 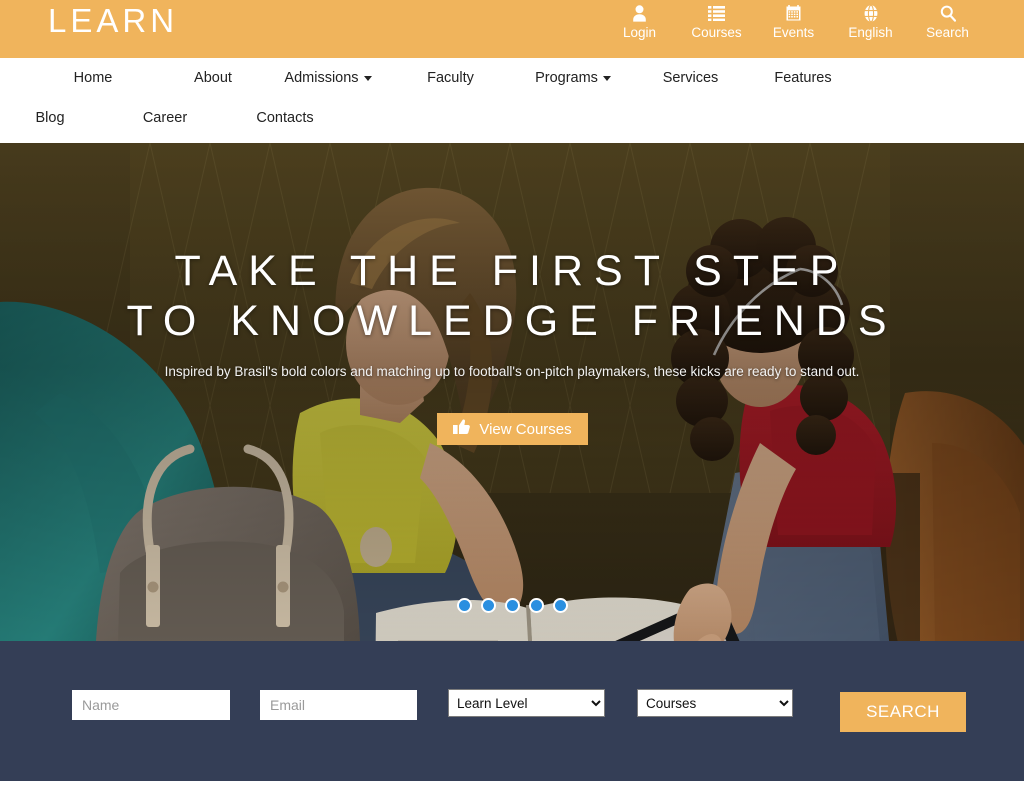 I want to click on view-courses-label: View Courses, so click(x=525, y=429).